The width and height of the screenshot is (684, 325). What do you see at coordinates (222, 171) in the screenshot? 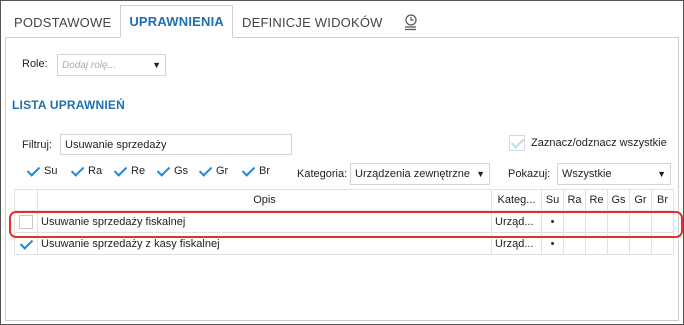
I see `flag-label: Gr` at bounding box center [222, 171].